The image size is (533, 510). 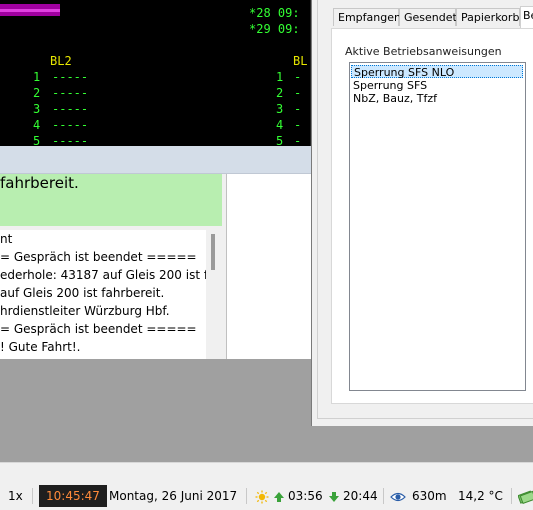 I want to click on track-occupancy-line, so click(x=30, y=10).